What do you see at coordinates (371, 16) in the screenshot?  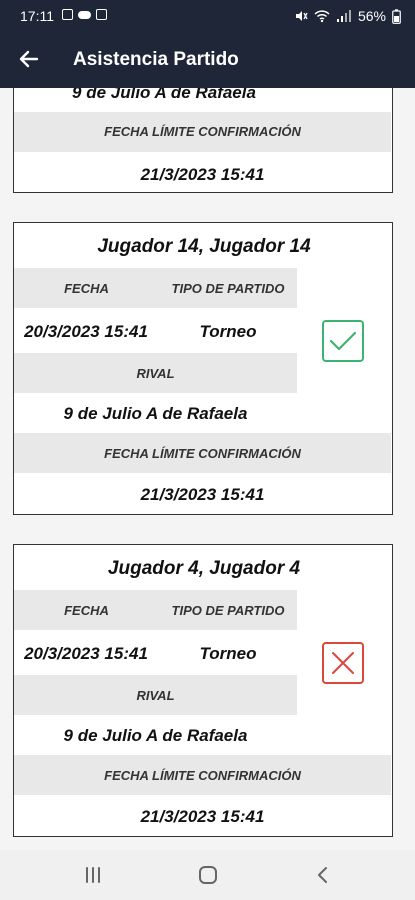 I see `battery-percent: 56%` at bounding box center [371, 16].